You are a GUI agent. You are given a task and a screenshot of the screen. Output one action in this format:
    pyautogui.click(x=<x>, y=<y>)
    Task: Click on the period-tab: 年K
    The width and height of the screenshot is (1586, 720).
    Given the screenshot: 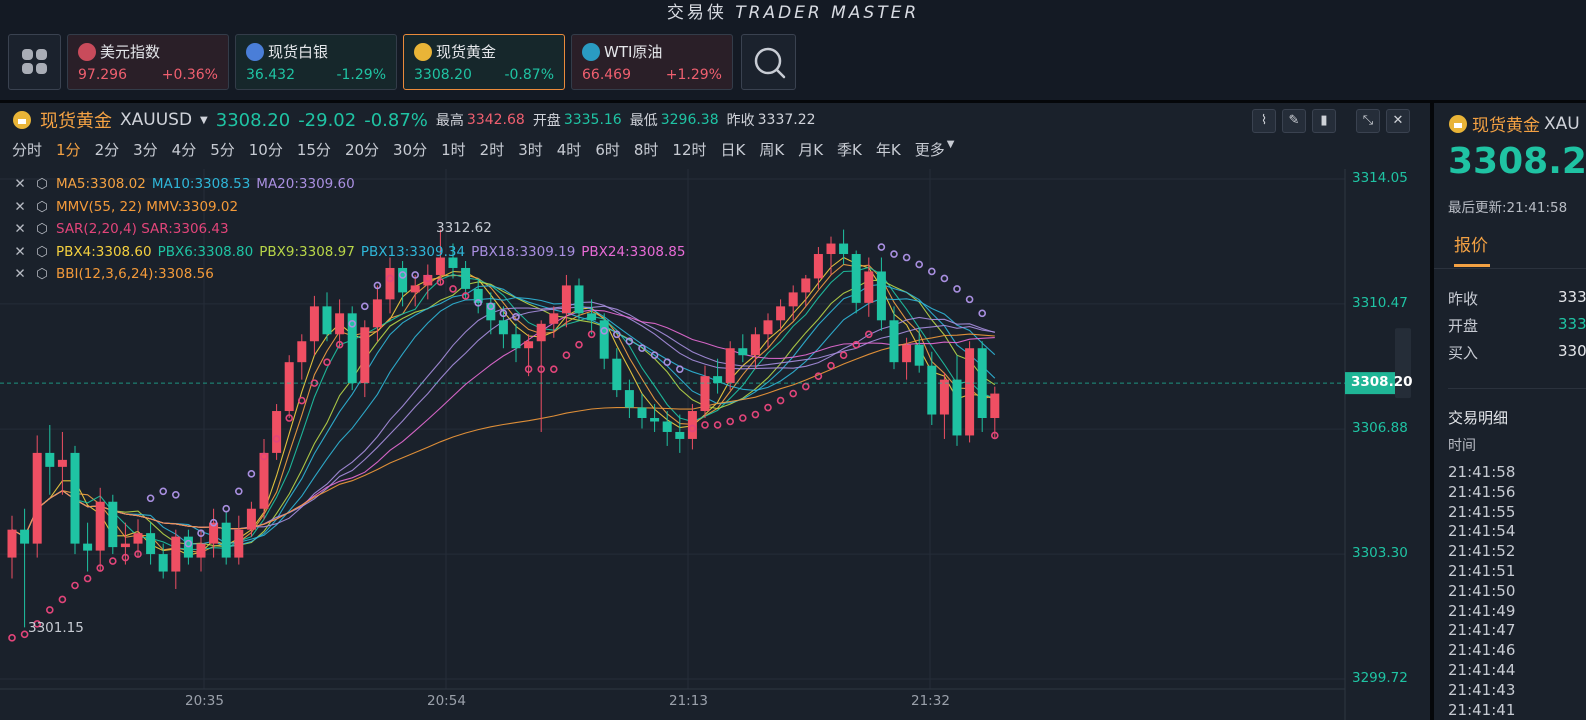 What is the action you would take?
    pyautogui.click(x=888, y=149)
    